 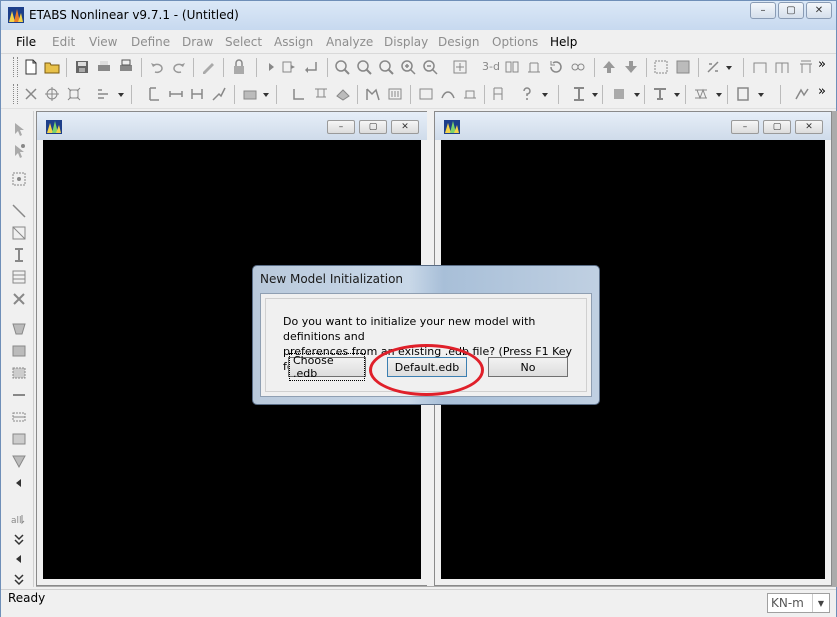 I want to click on zoom-full-icon, so click(x=386, y=67).